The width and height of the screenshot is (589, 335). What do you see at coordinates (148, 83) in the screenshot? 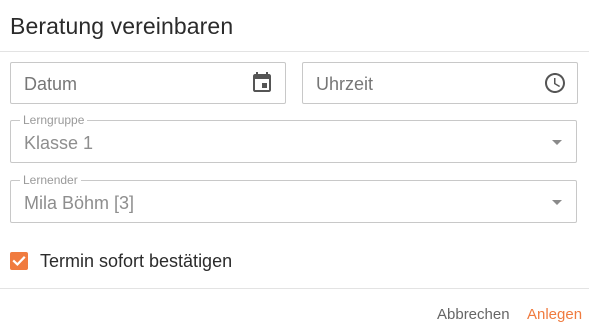
I see `date-field: Datum` at bounding box center [148, 83].